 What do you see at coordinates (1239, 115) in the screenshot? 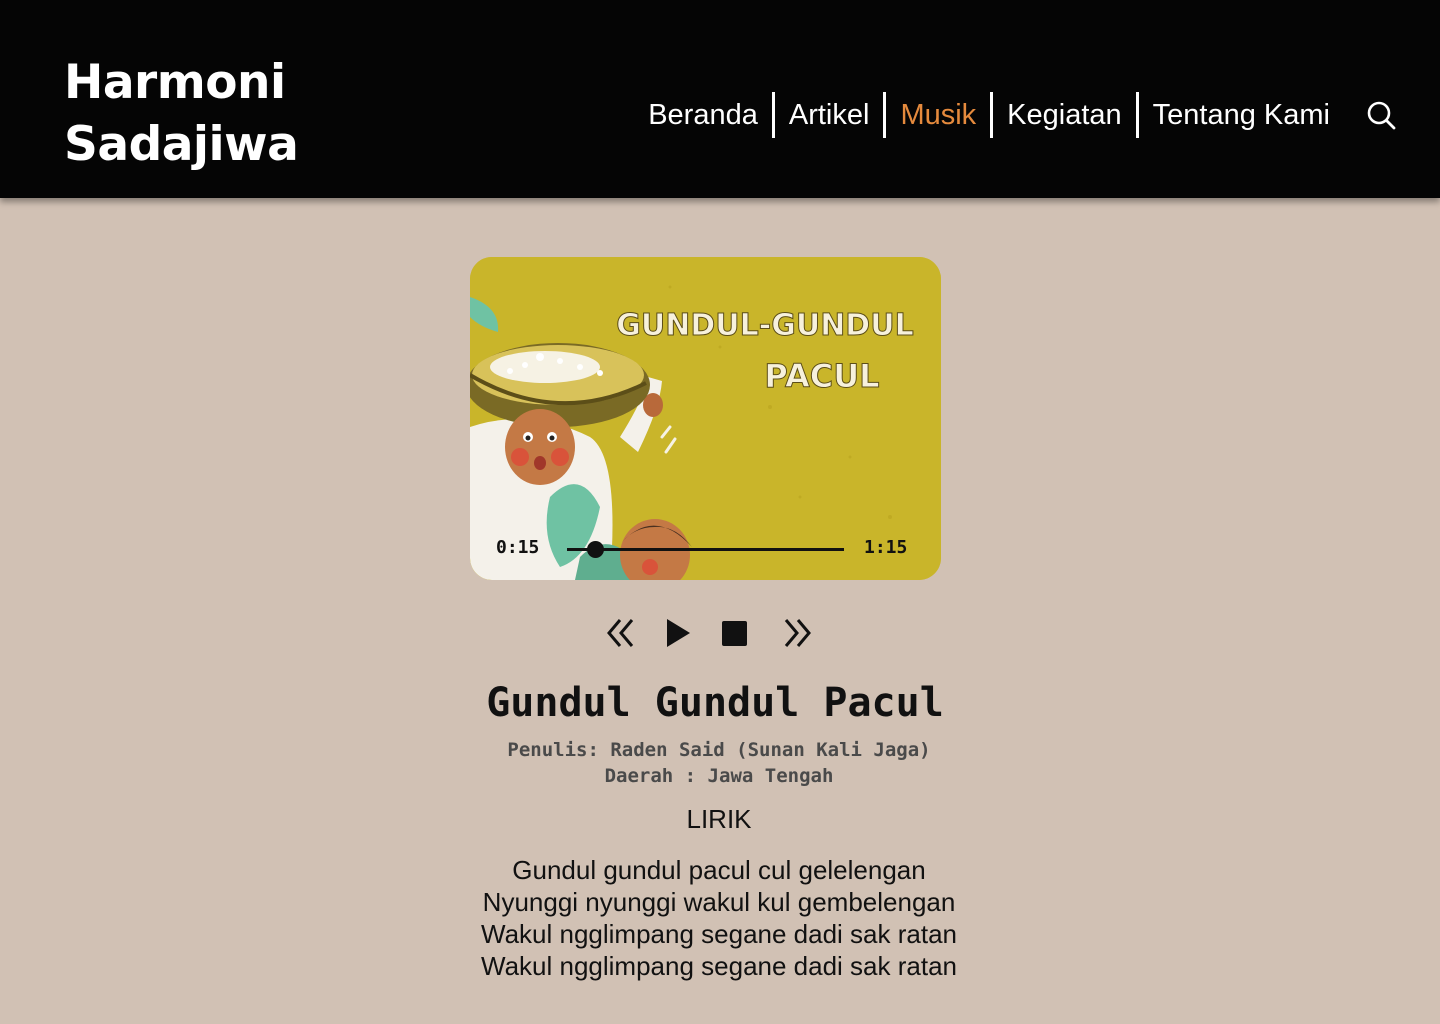
I see `nav-item-tentang-kami: Tentang Kami` at bounding box center [1239, 115].